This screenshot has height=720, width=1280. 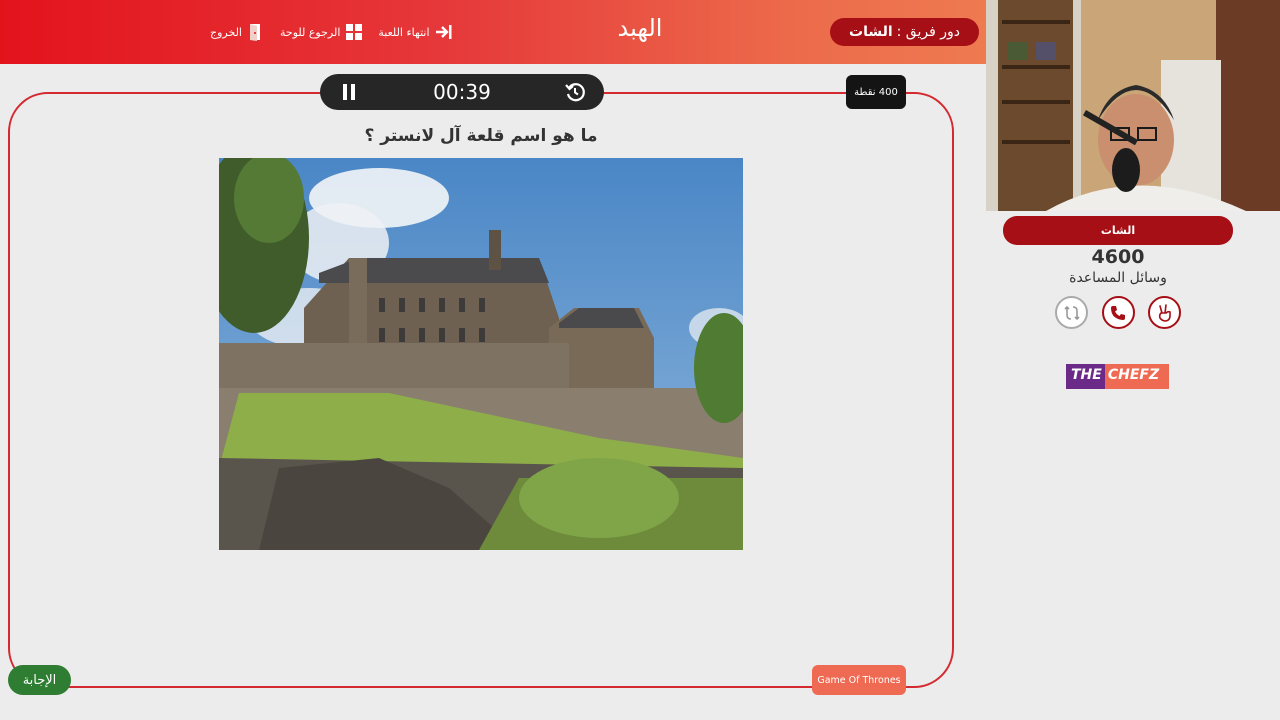 I want to click on reset-timer-icon, so click(x=575, y=92).